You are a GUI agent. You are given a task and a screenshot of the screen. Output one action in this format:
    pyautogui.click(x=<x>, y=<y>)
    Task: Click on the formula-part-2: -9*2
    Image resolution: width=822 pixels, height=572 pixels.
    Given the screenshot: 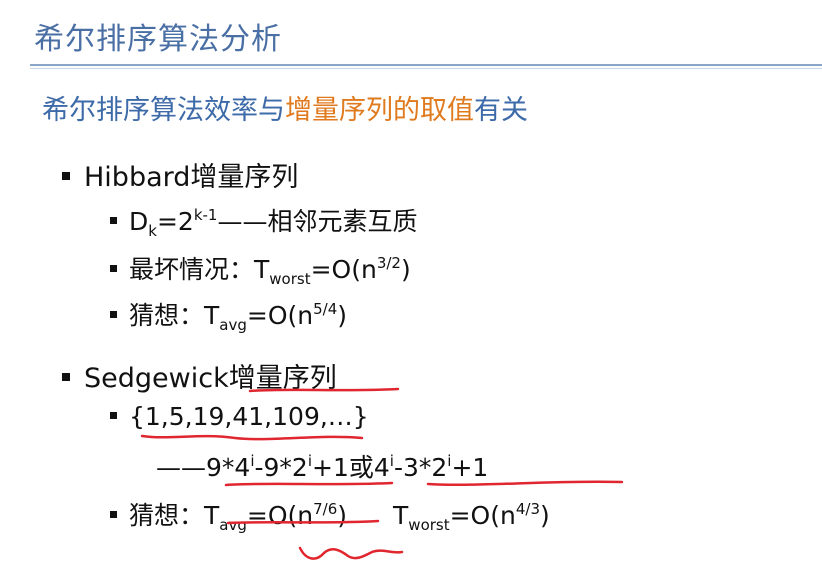 What is the action you would take?
    pyautogui.click(x=281, y=467)
    